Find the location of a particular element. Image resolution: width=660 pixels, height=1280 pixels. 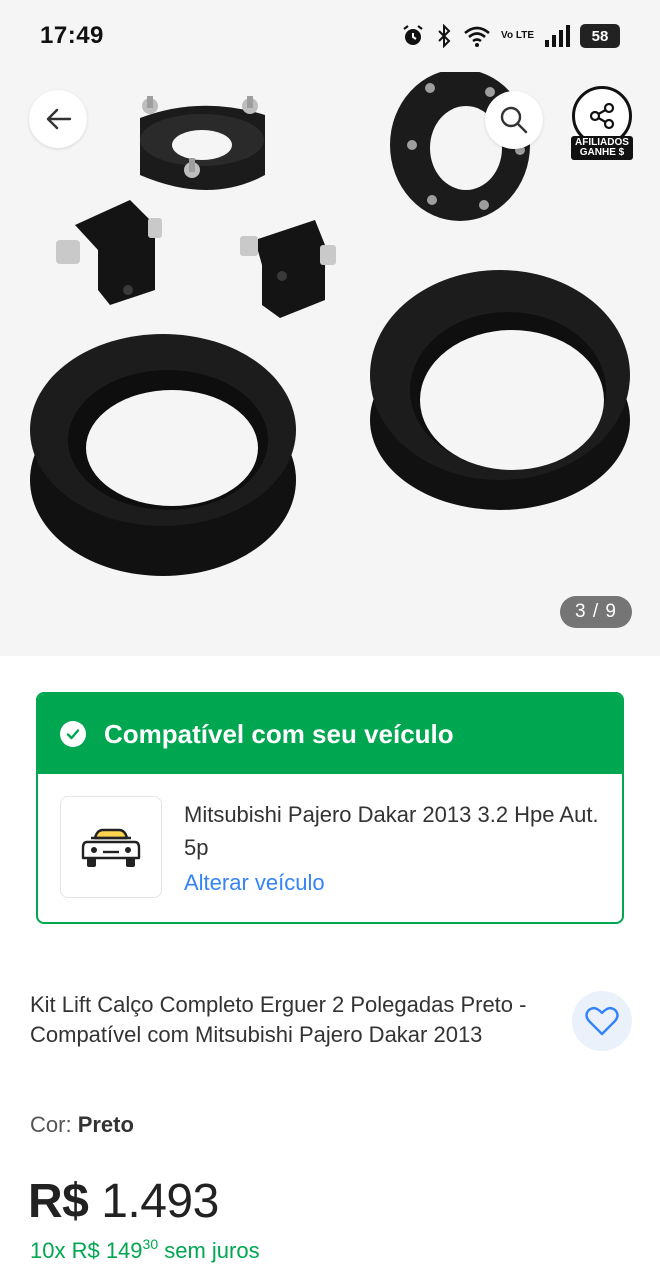

installments: 10x R$ 14930 sem juros is located at coordinates (145, 1250).